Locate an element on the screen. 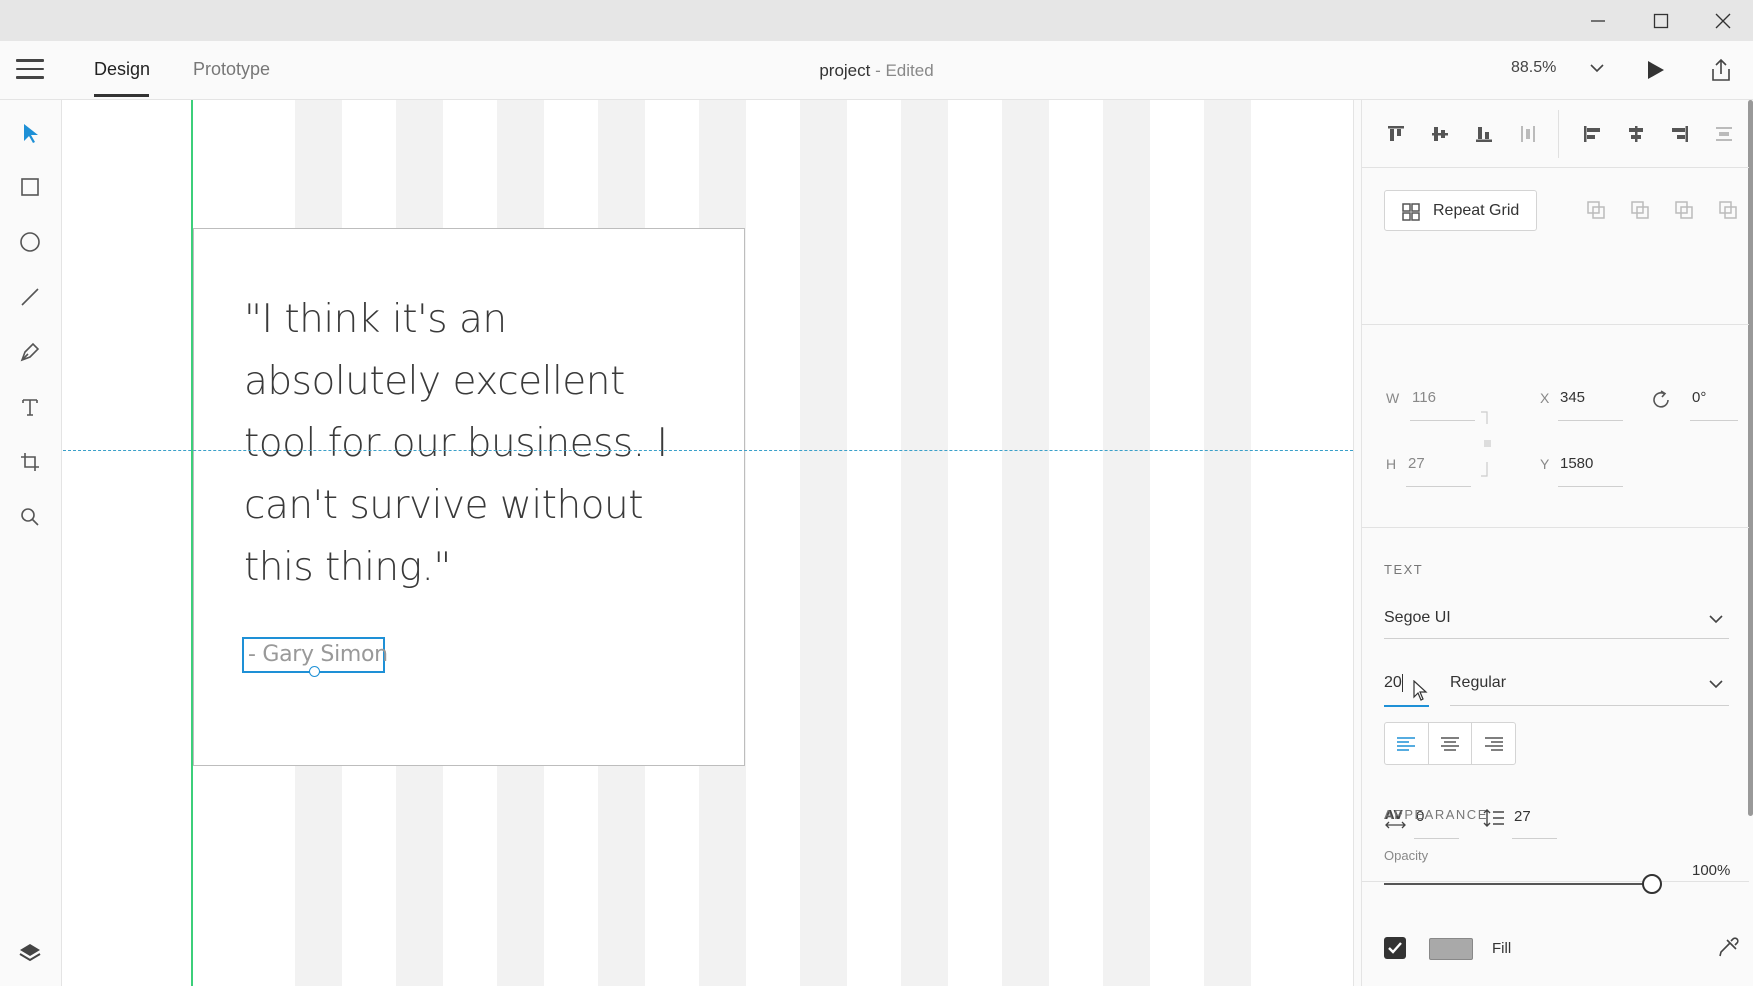  opacity-label: Opacity is located at coordinates (1406, 855).